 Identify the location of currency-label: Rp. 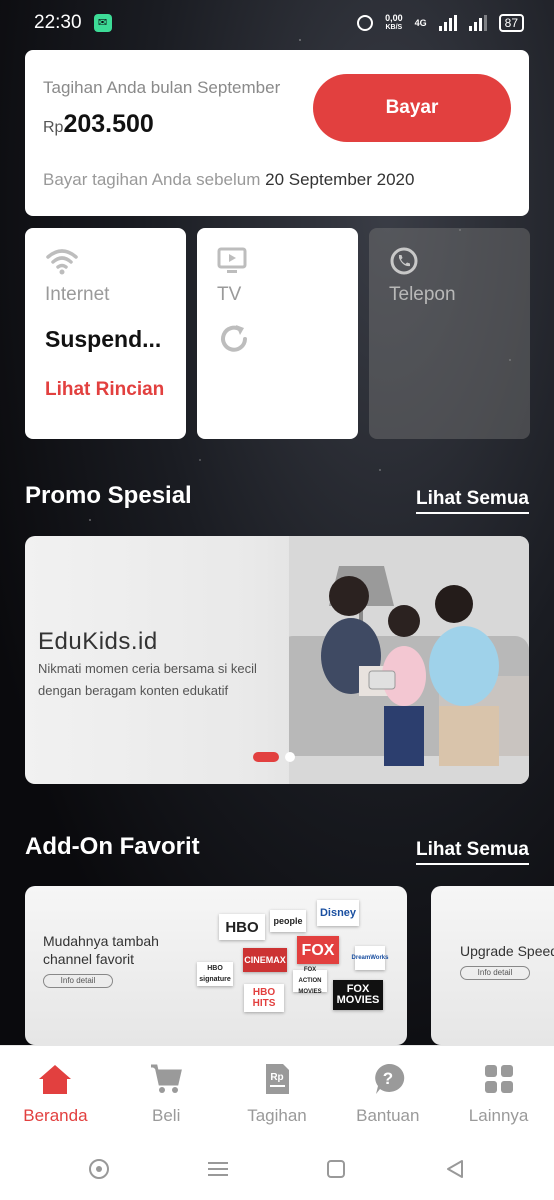
(53, 127).